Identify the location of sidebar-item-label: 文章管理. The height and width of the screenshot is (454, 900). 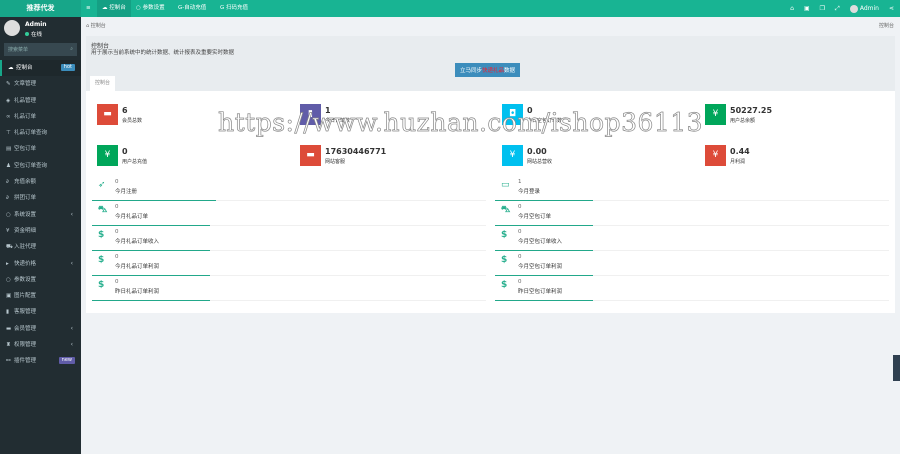
(25, 84).